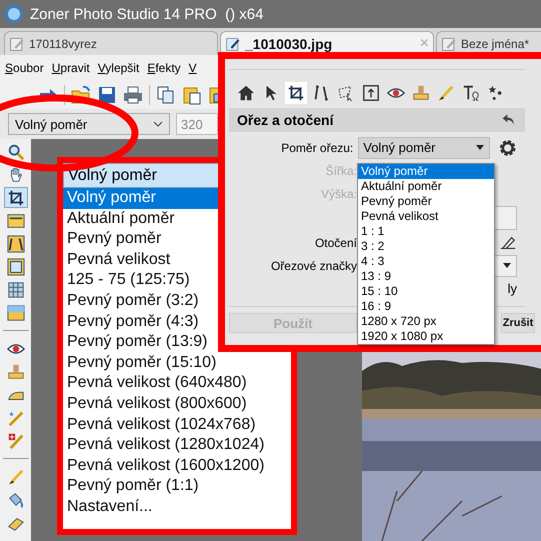 The width and height of the screenshot is (541, 541). What do you see at coordinates (15, 499) in the screenshot?
I see `paint-bucket-icon` at bounding box center [15, 499].